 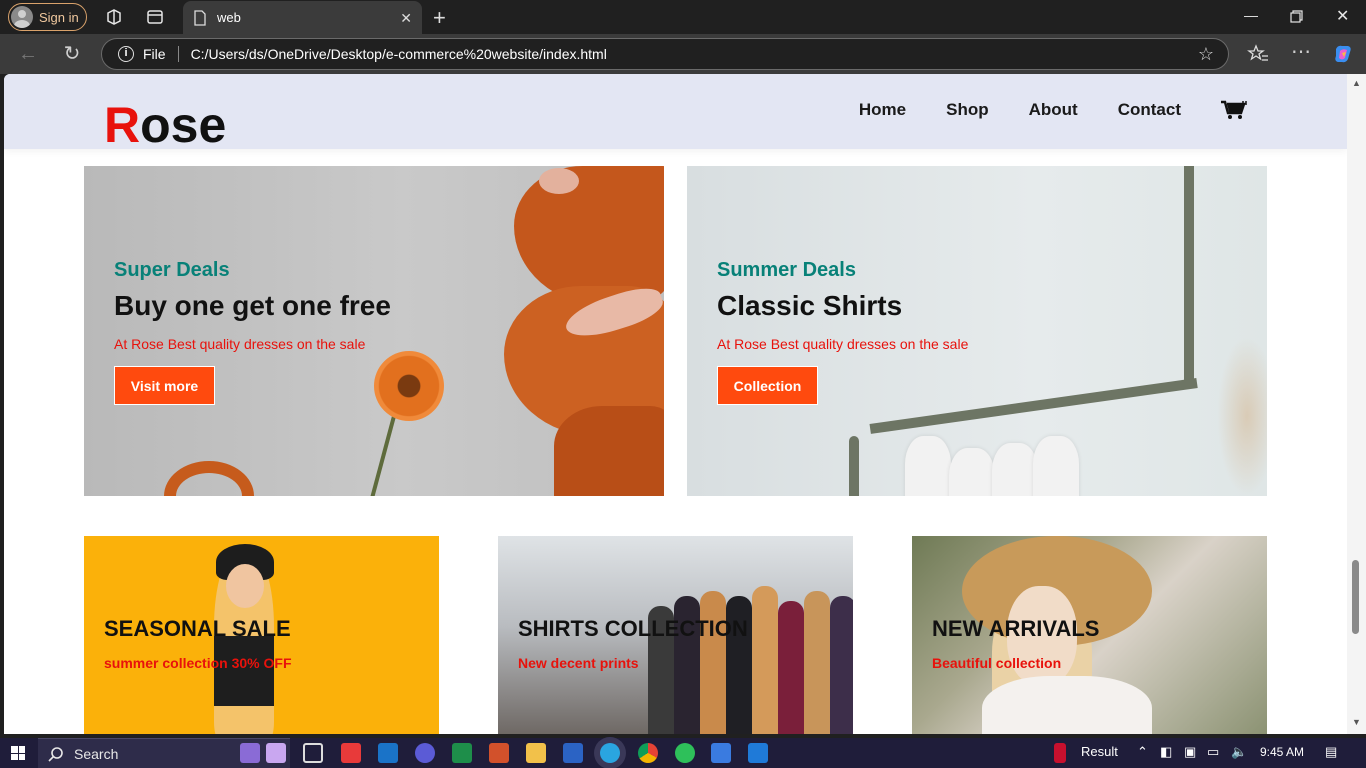 What do you see at coordinates (1060, 753) in the screenshot?
I see `news-icon` at bounding box center [1060, 753].